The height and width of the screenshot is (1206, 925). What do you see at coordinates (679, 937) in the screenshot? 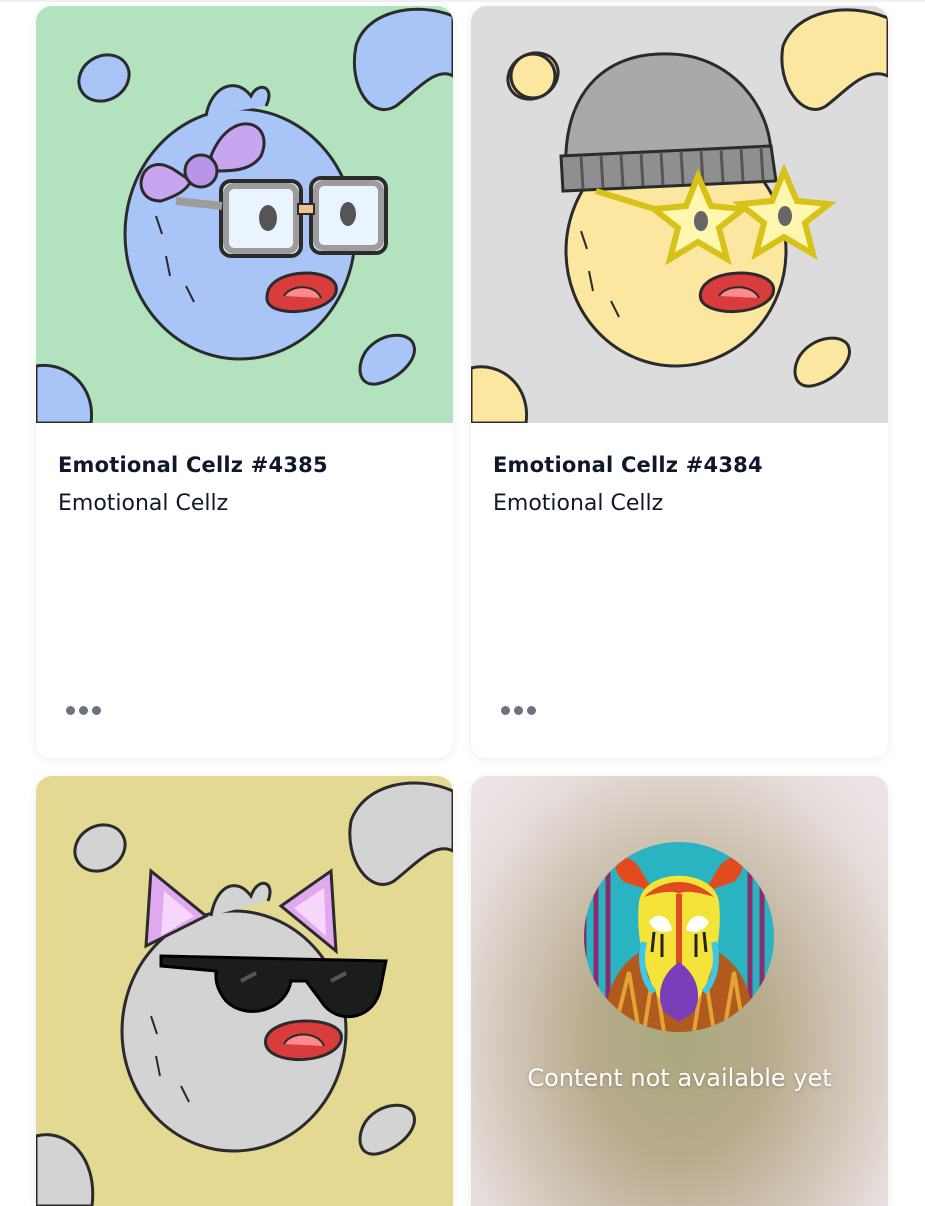
I see `collection-avatar` at bounding box center [679, 937].